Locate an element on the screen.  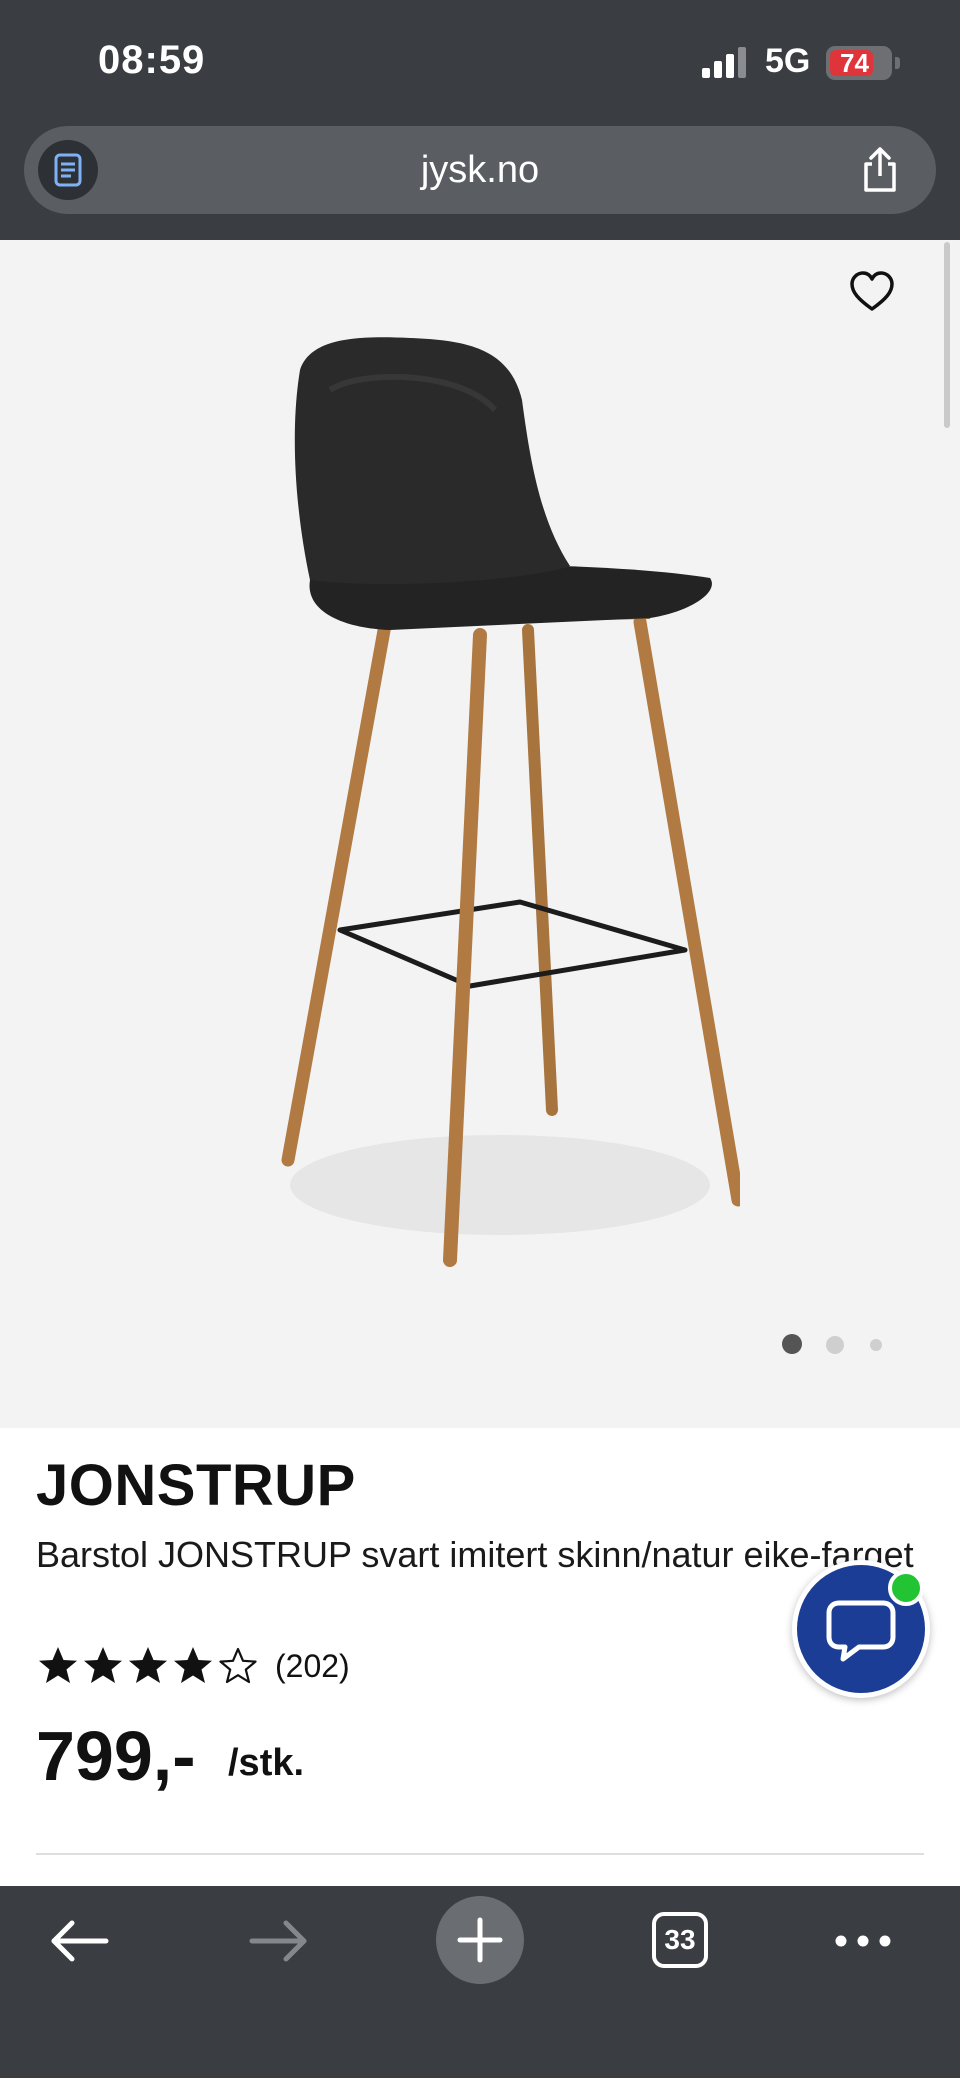
arrow-left-icon is located at coordinates (79, 1941).